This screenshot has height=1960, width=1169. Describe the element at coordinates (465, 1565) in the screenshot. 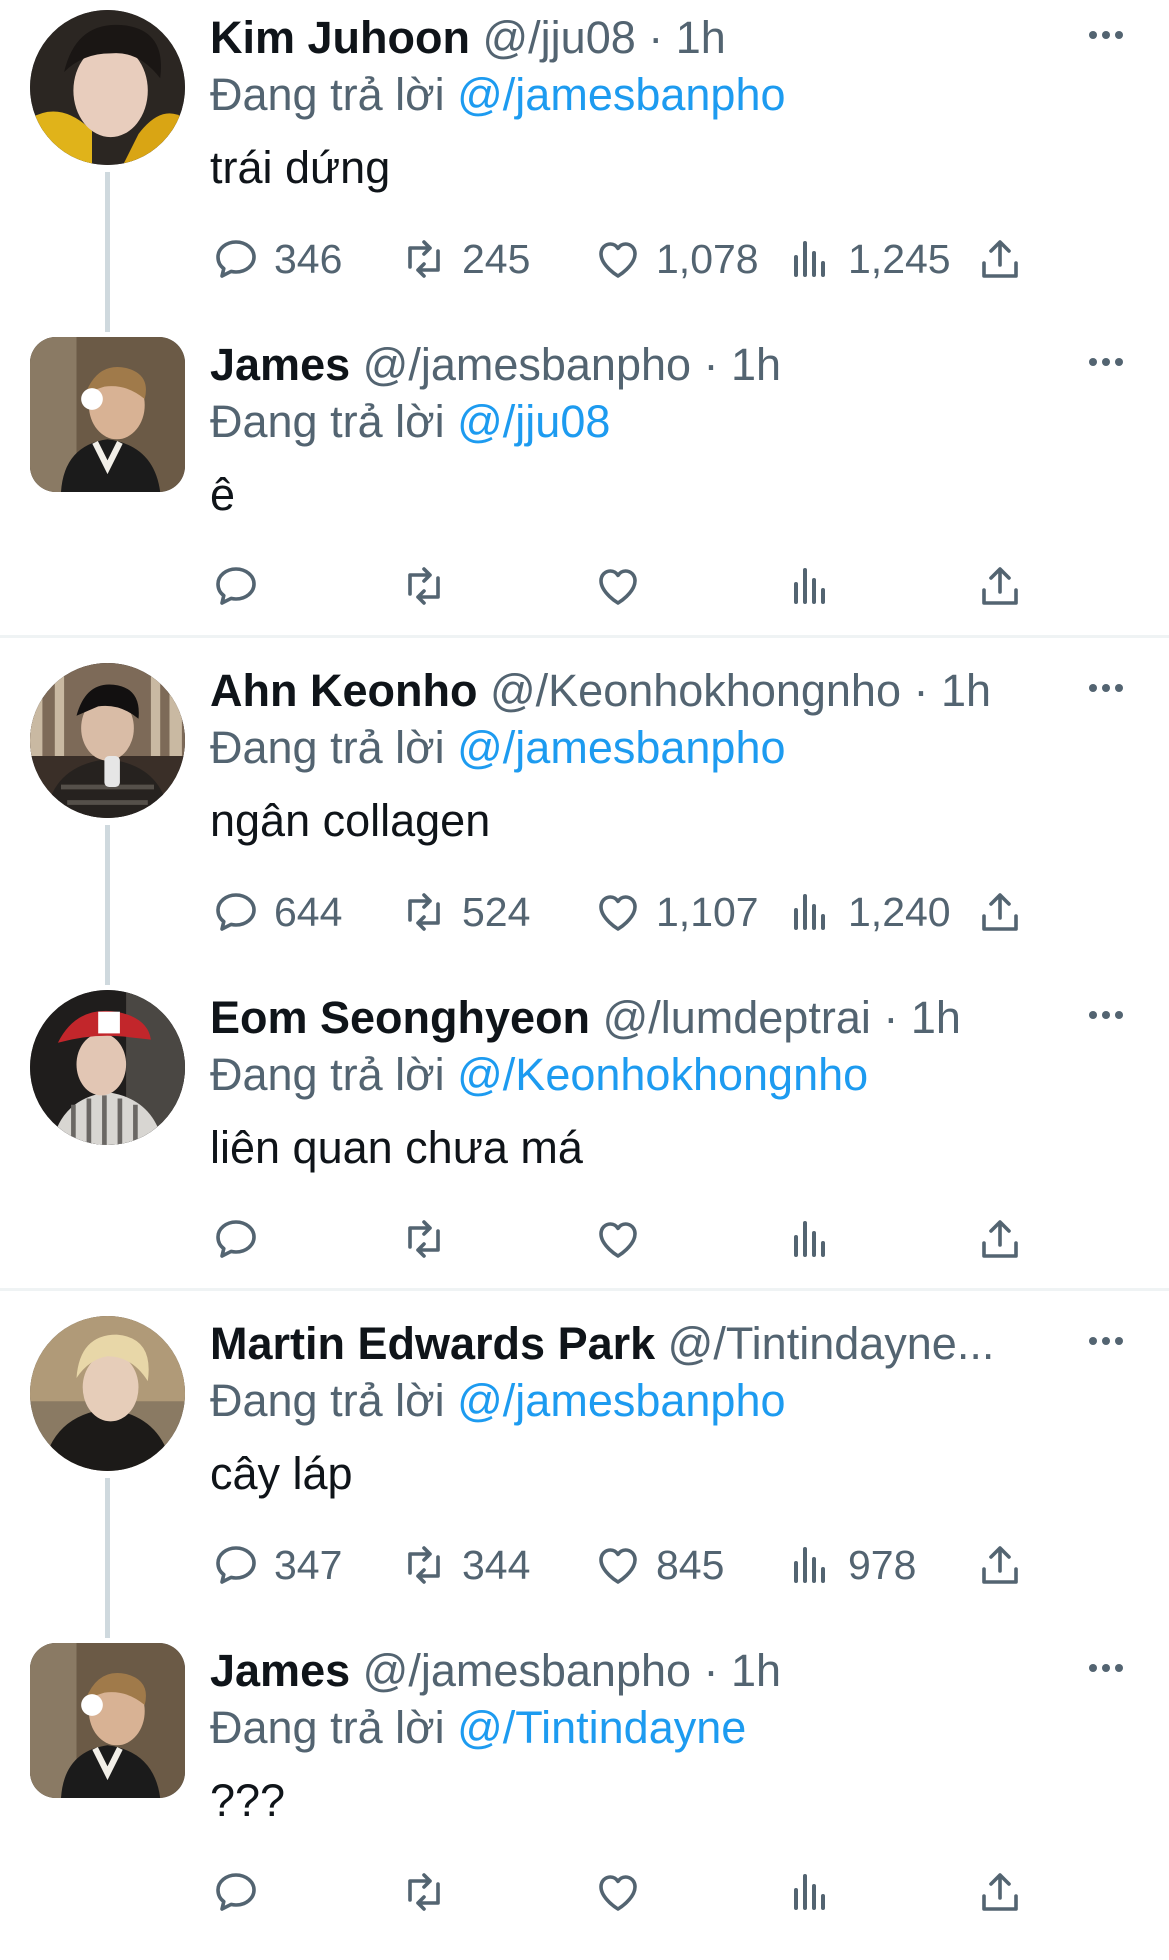

I see `retweet-button: 344` at that location.